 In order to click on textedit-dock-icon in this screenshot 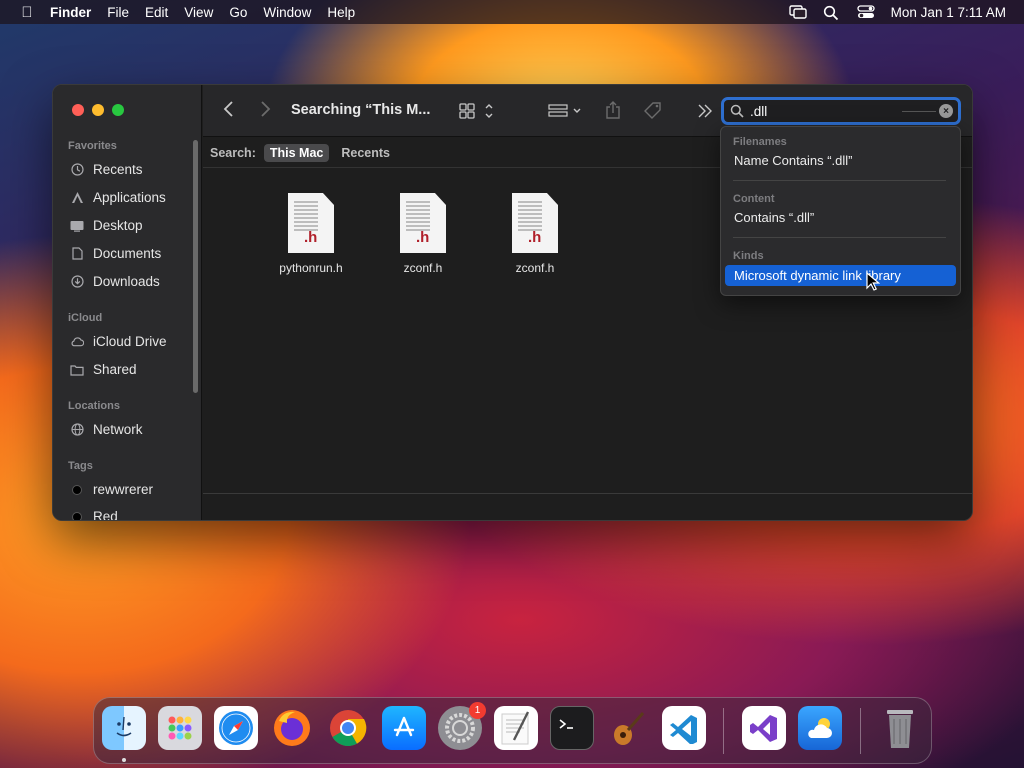, I will do `click(516, 728)`.